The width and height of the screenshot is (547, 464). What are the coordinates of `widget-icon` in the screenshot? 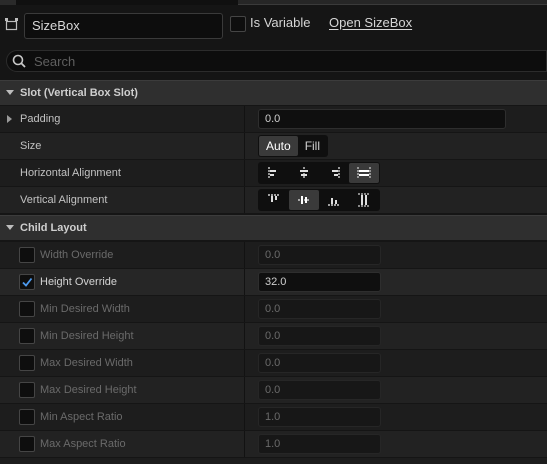 It's located at (11, 24).